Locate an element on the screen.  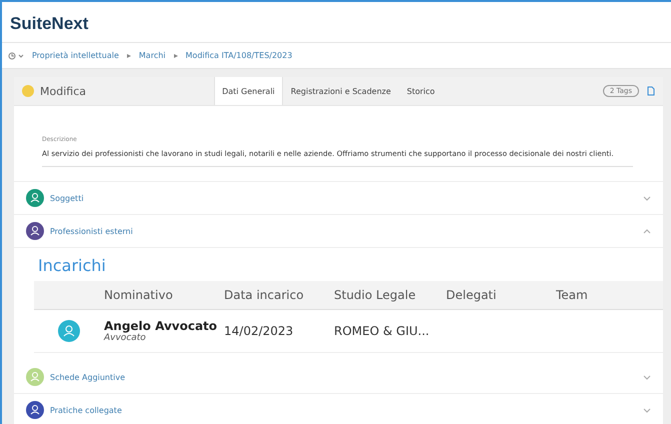
section-header: Pratiche collegate is located at coordinates (338, 409).